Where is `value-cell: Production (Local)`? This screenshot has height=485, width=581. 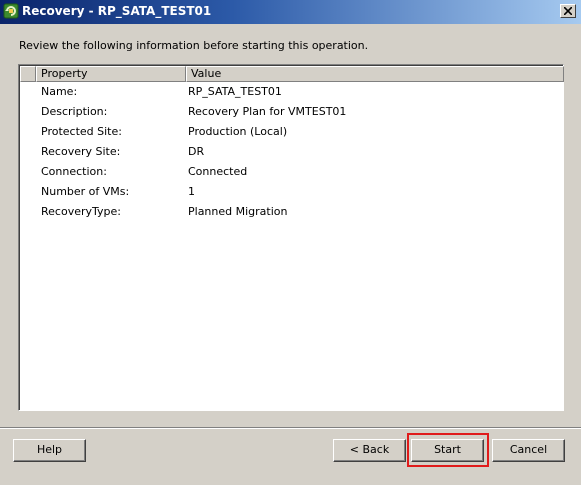 value-cell: Production (Local) is located at coordinates (238, 131).